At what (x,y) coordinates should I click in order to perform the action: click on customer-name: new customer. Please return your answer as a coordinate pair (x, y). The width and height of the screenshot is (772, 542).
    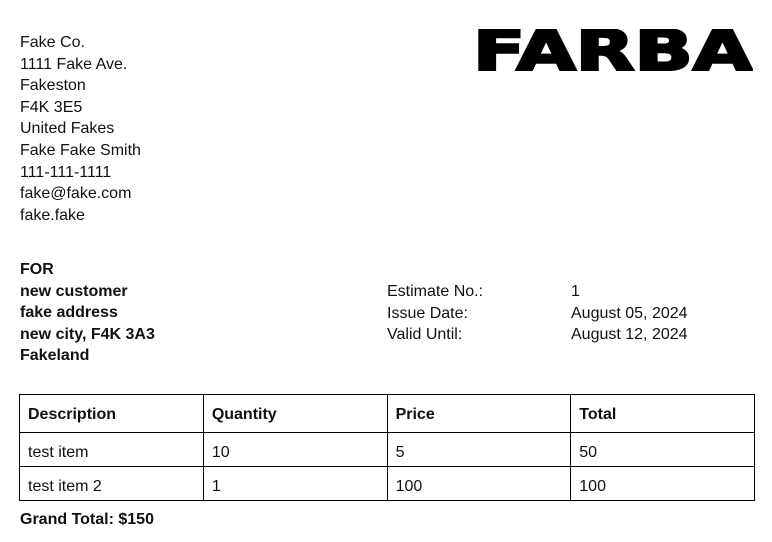
    Looking at the image, I should click on (74, 291).